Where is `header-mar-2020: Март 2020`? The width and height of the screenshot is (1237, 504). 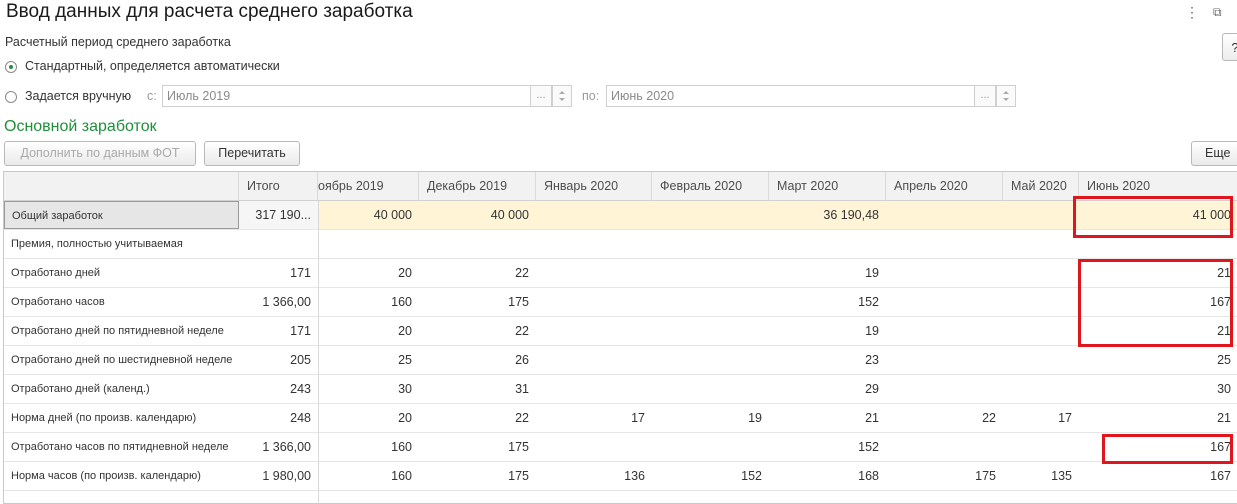
header-mar-2020: Март 2020 is located at coordinates (827, 186).